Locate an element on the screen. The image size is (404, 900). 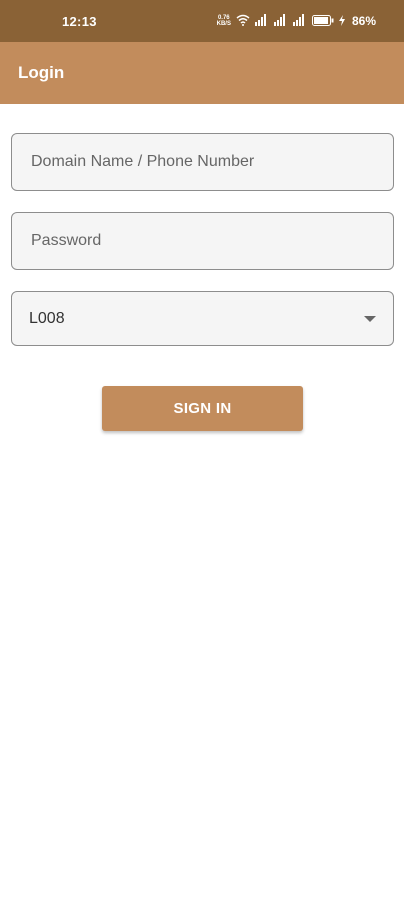
charging-icon is located at coordinates (341, 21).